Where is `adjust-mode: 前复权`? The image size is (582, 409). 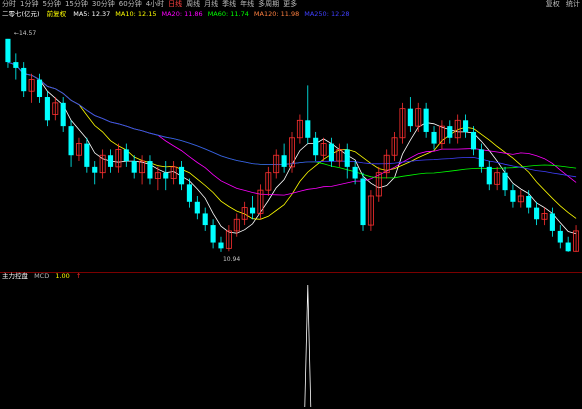 adjust-mode: 前复权 is located at coordinates (57, 14).